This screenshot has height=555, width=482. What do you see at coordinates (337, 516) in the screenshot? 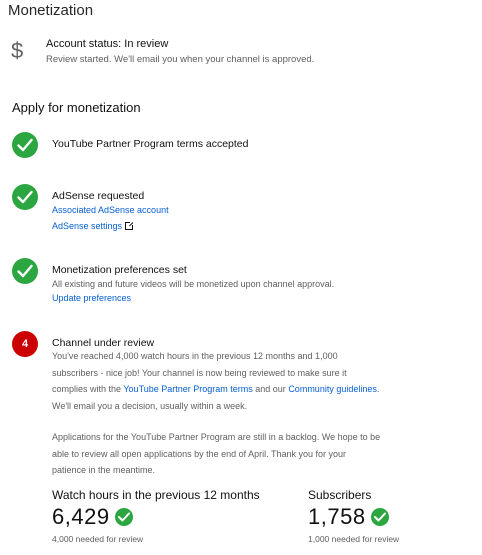
I see `subscribers-value: 1,758` at bounding box center [337, 516].